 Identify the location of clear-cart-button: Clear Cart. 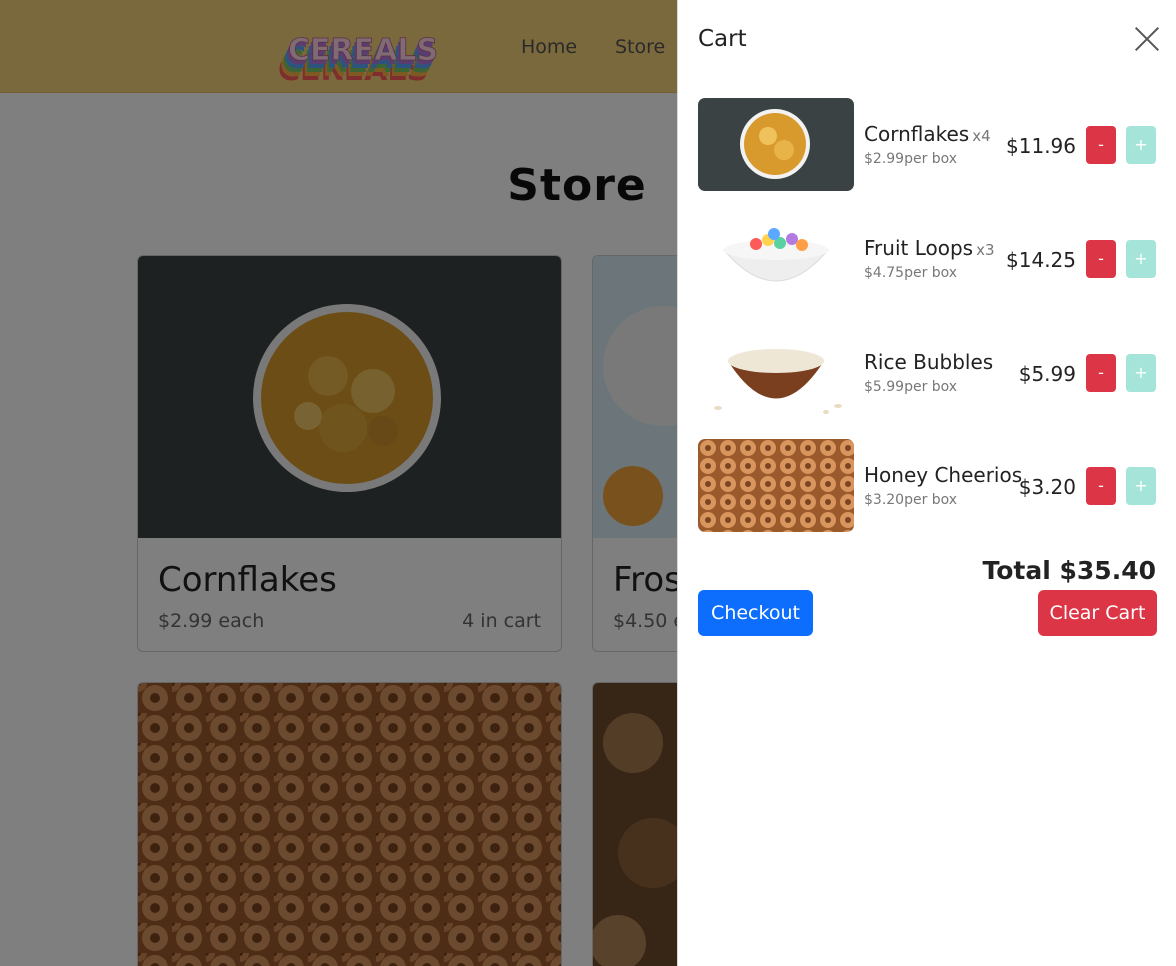
(1097, 613).